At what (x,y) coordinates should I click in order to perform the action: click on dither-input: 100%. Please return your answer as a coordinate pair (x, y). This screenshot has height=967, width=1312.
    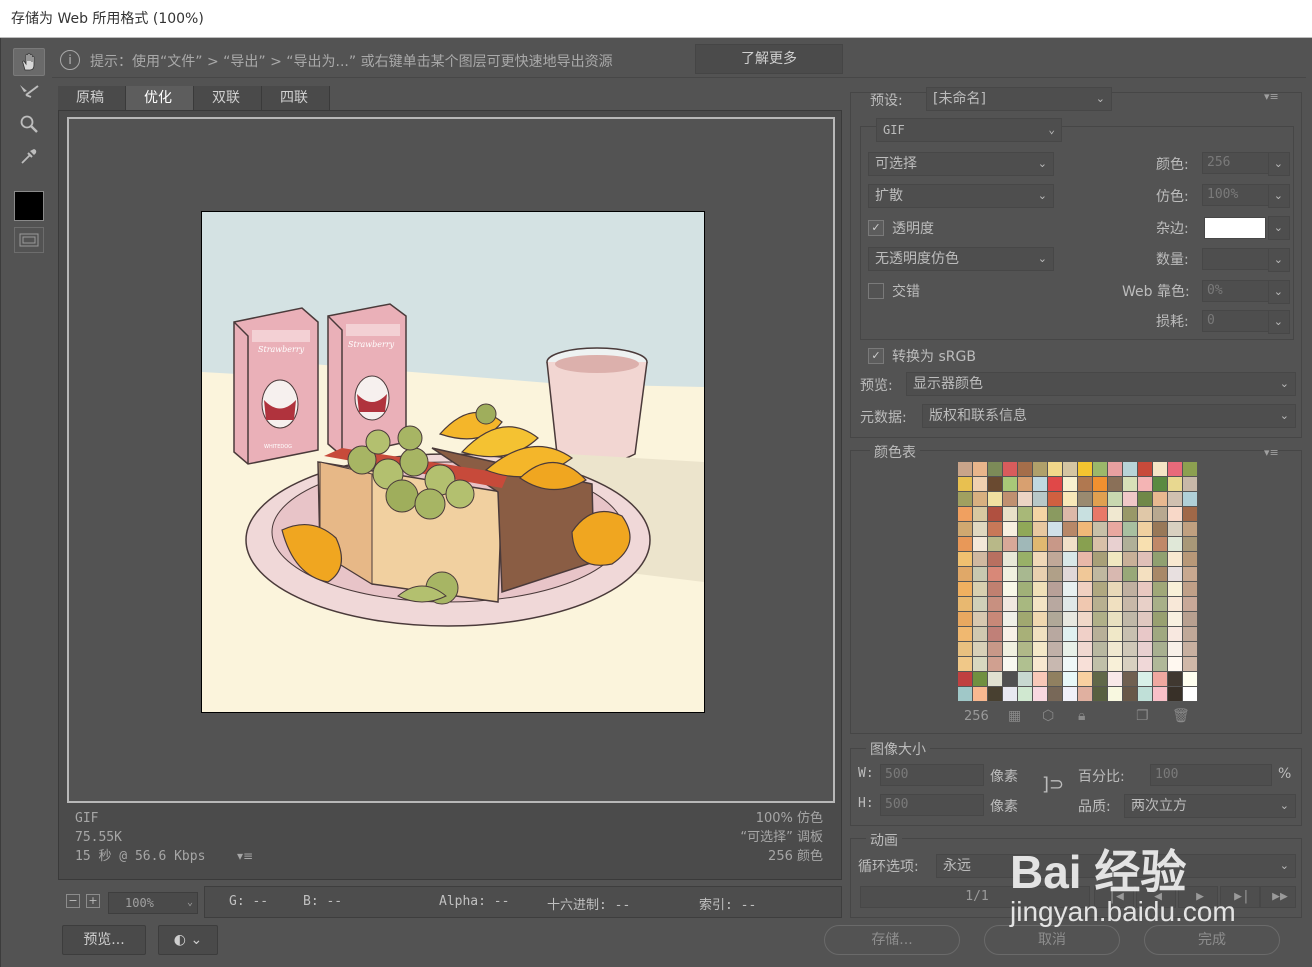
    Looking at the image, I should click on (1236, 195).